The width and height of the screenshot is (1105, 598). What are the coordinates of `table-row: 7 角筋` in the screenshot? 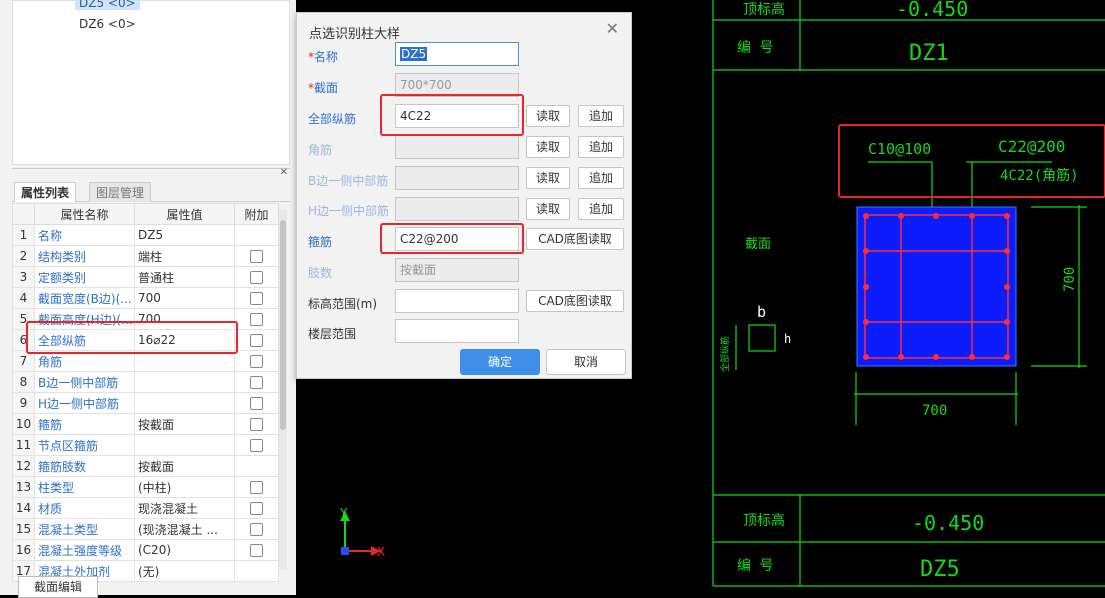 It's located at (145, 361).